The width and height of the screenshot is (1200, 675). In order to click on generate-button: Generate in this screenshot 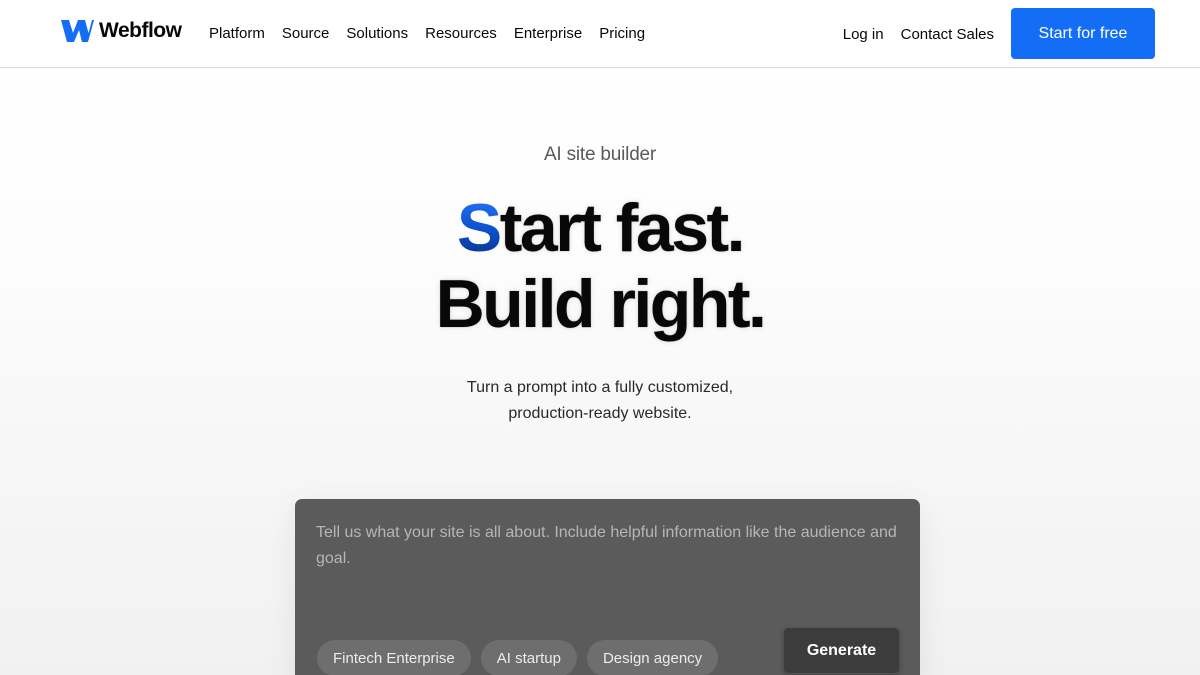, I will do `click(841, 651)`.